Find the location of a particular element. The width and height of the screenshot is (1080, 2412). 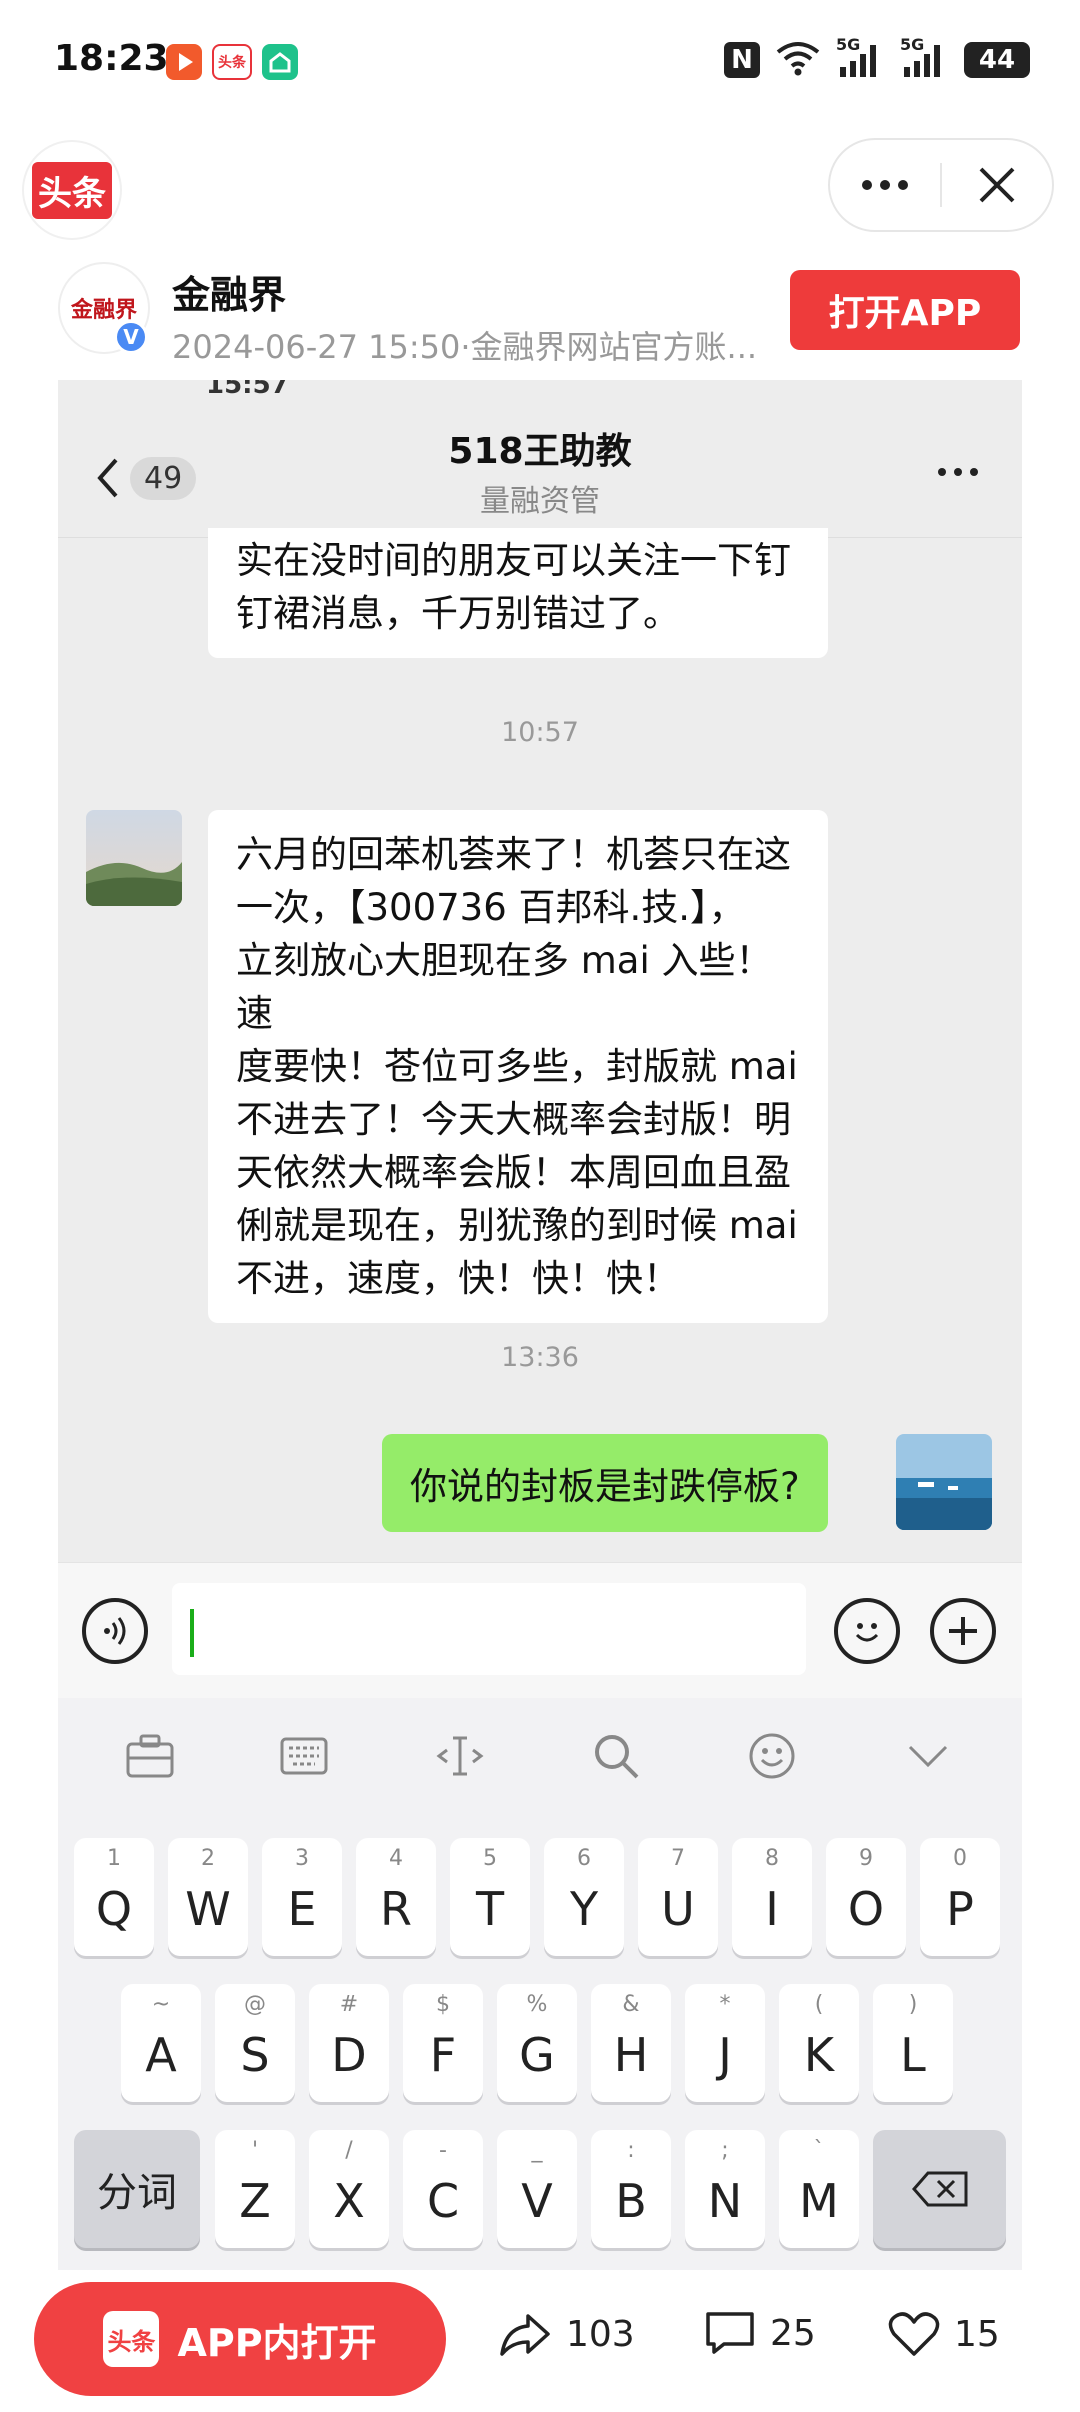

backspace-key is located at coordinates (939, 2189).